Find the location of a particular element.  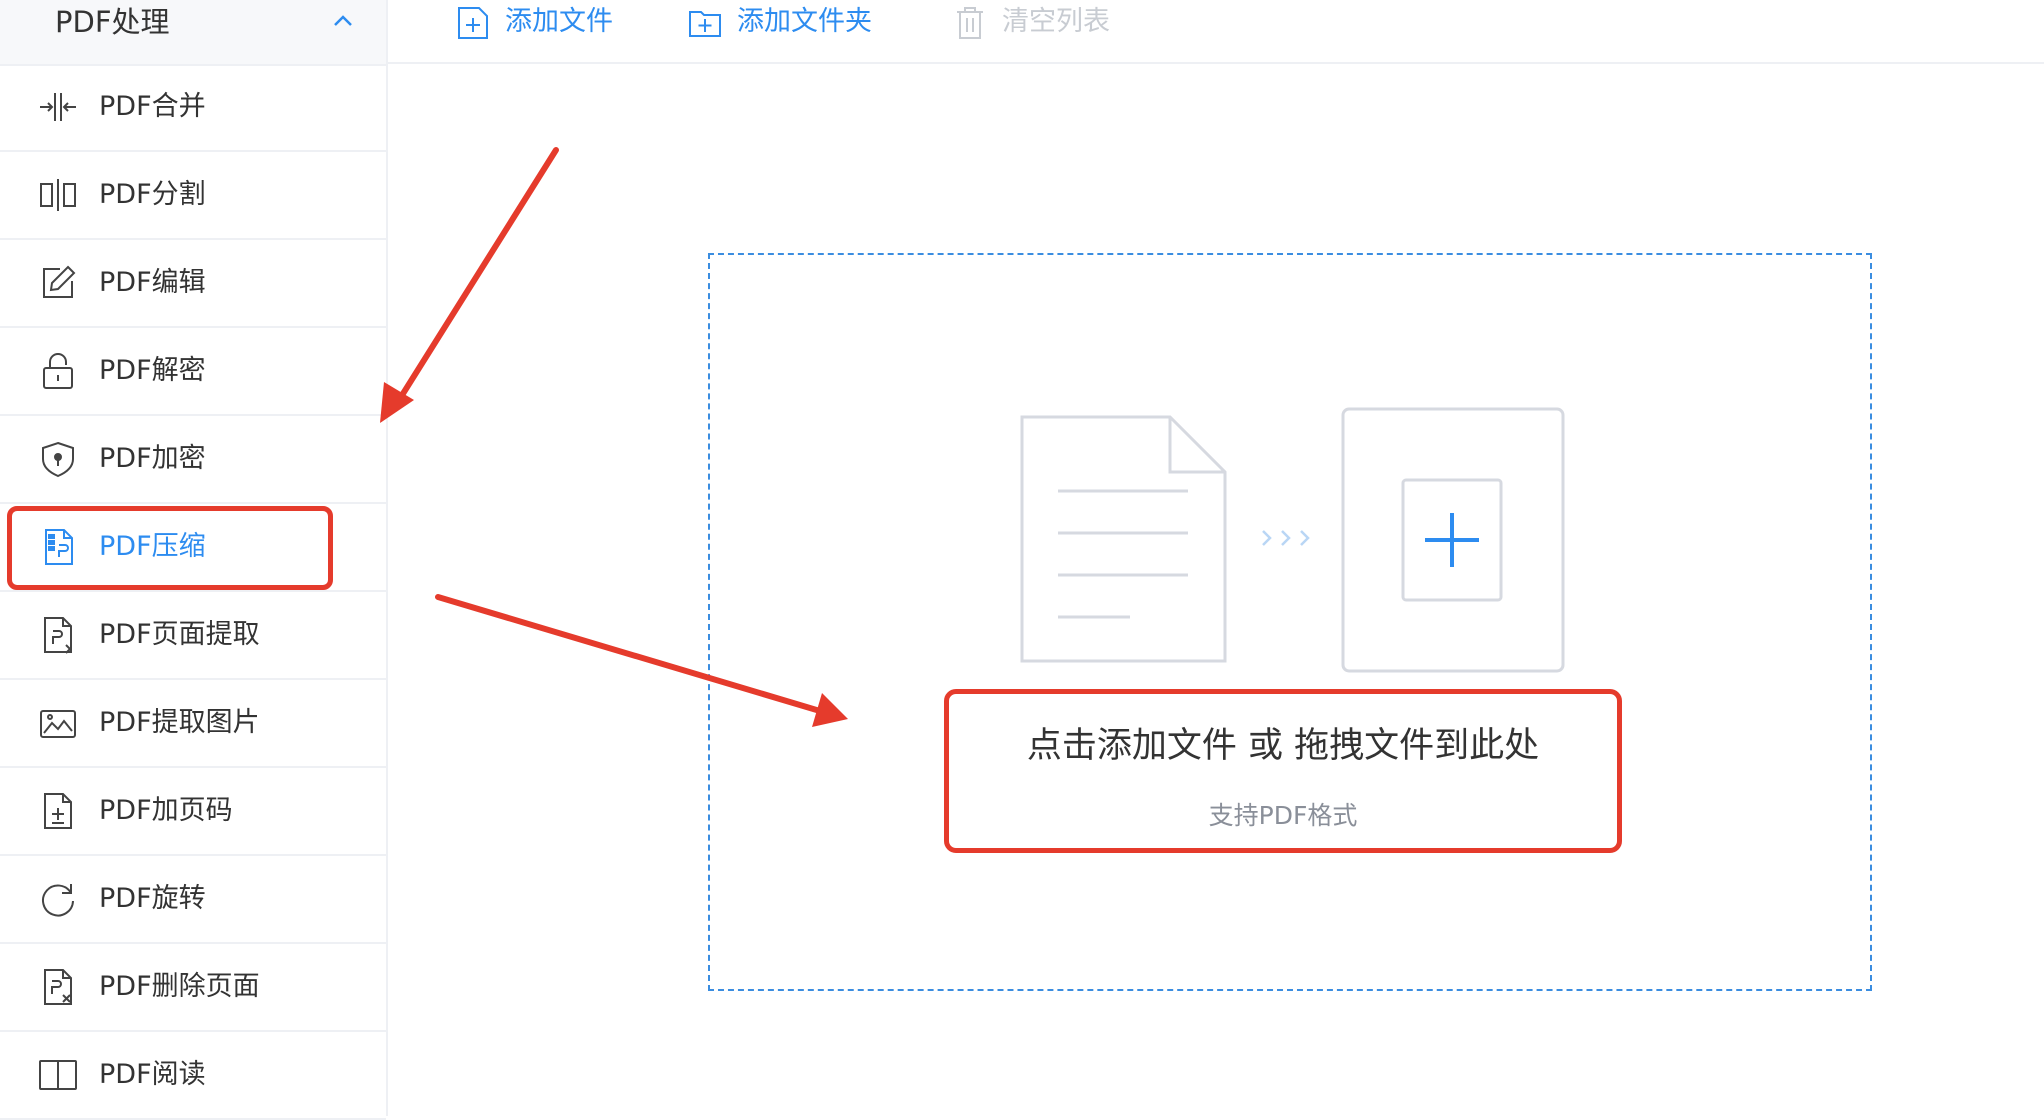

add-folder-label: 添加文件夹 is located at coordinates (804, 21).